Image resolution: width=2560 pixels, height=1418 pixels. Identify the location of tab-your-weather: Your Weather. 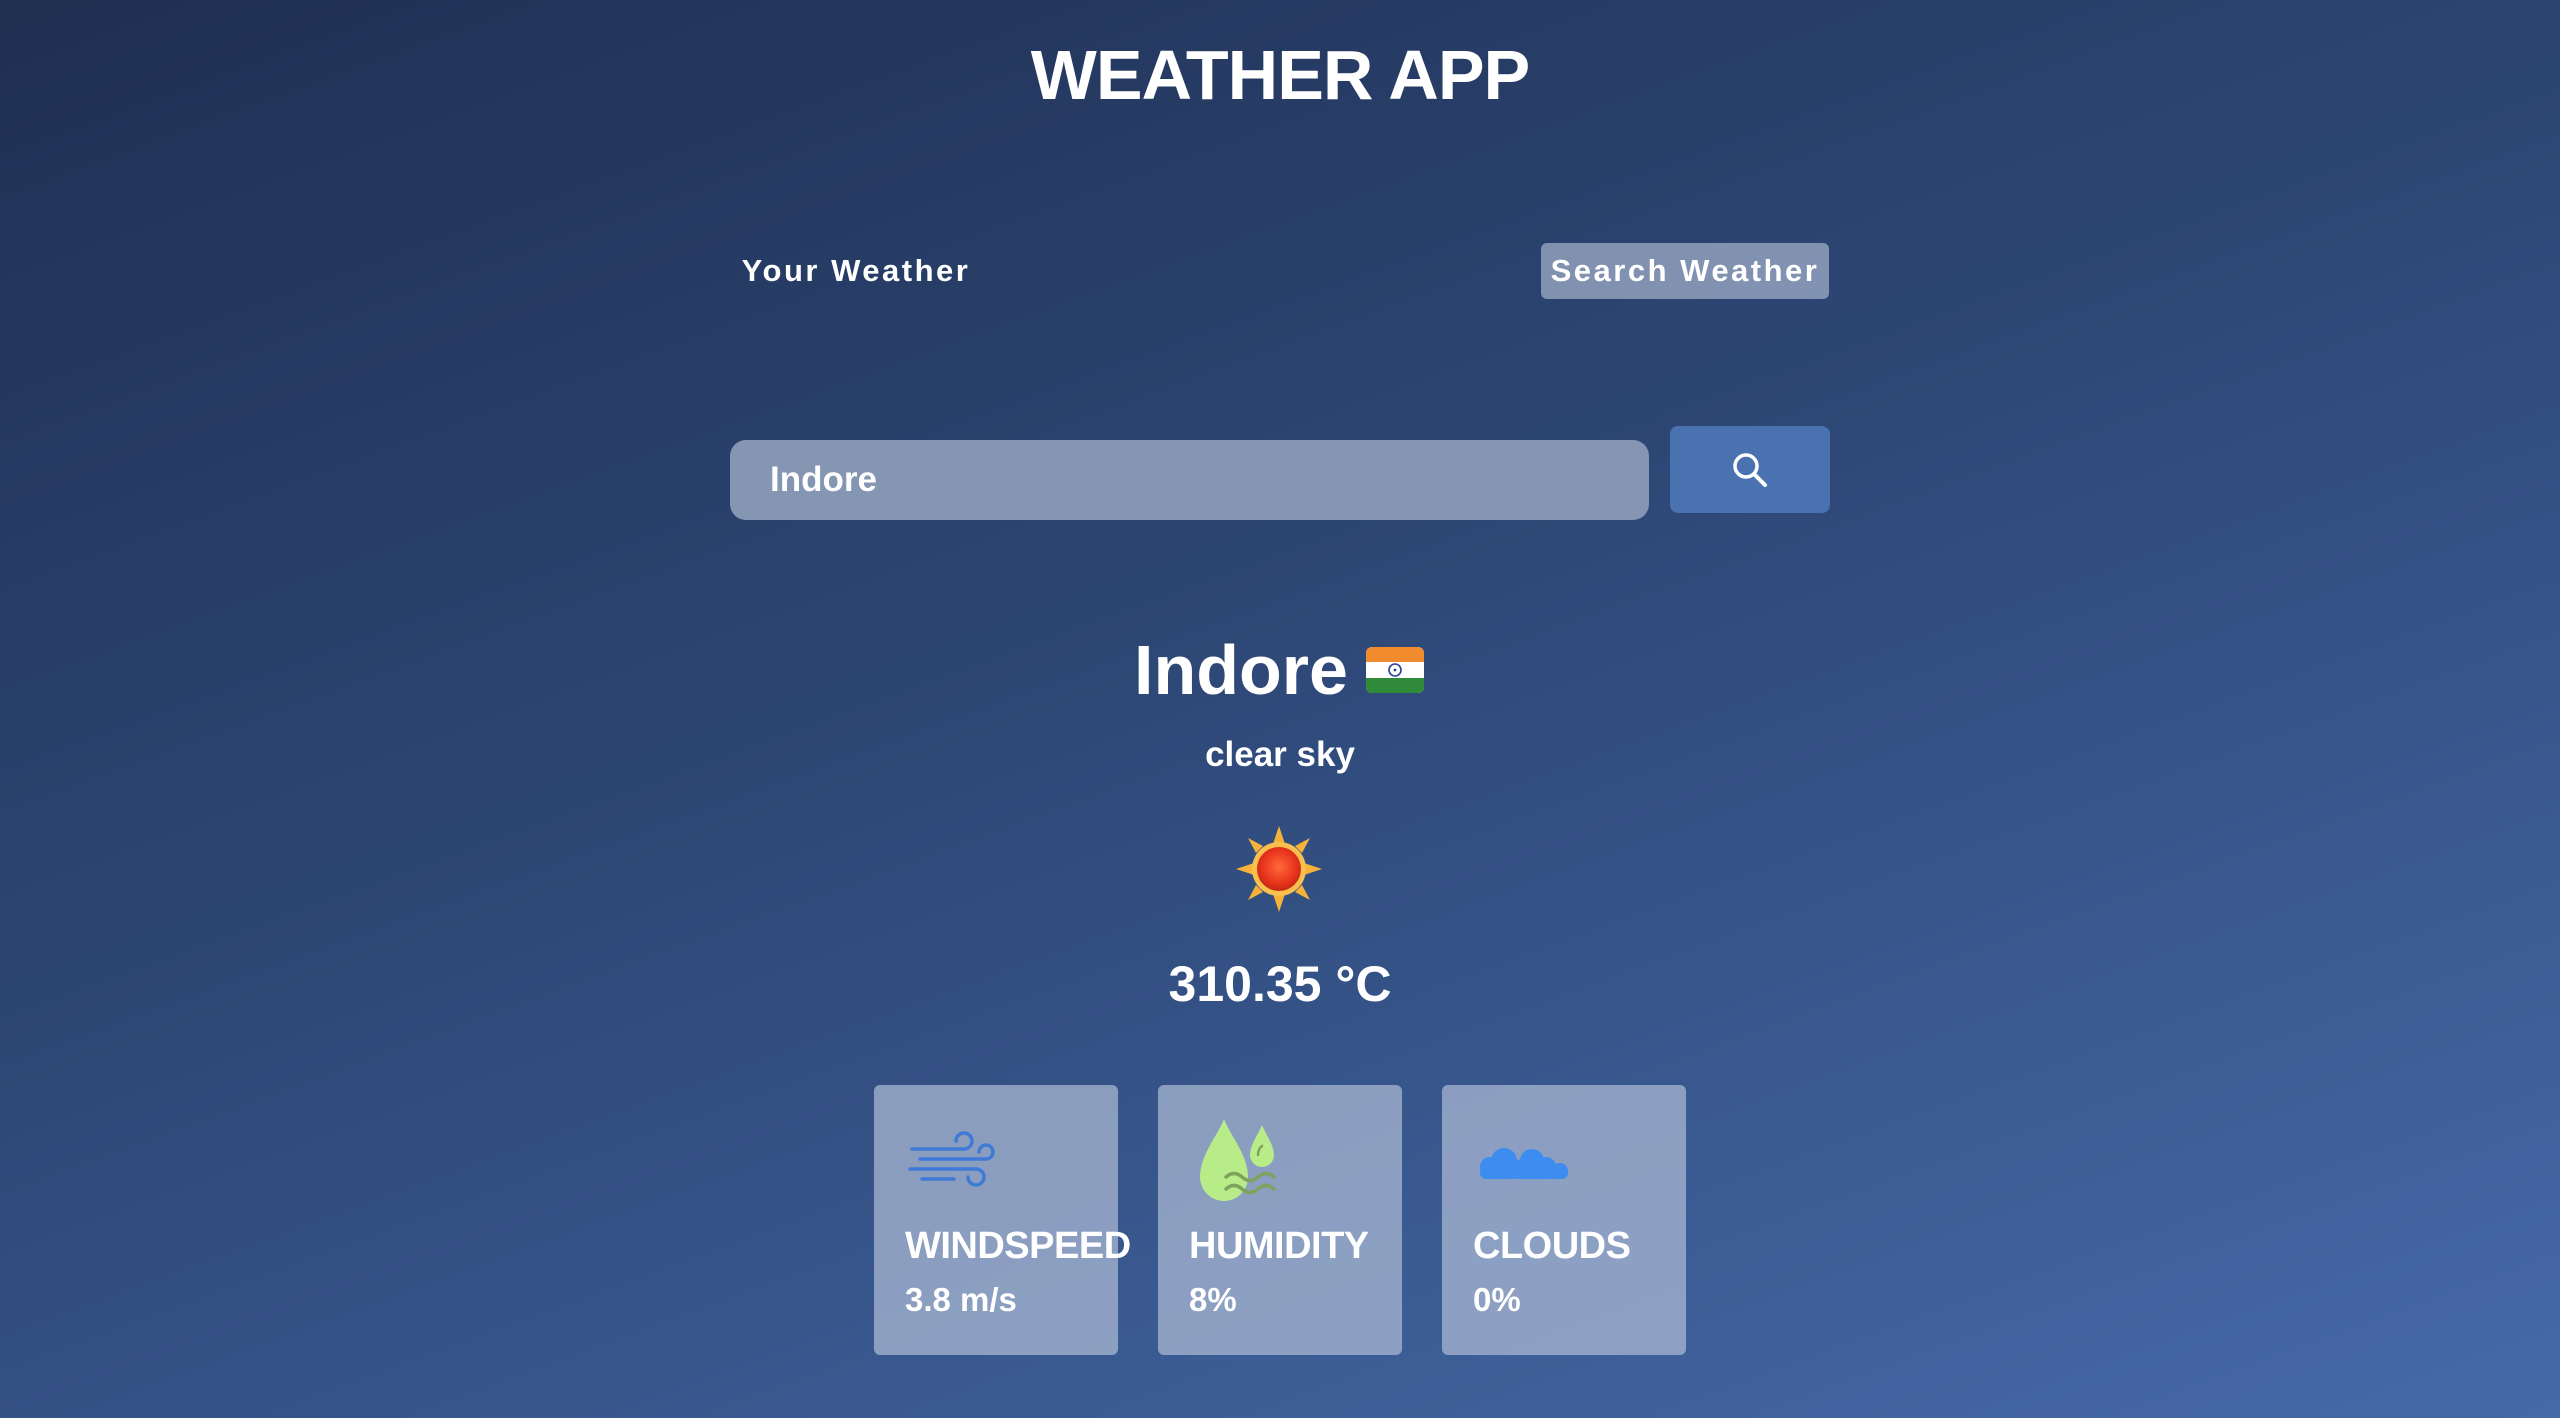
(856, 271).